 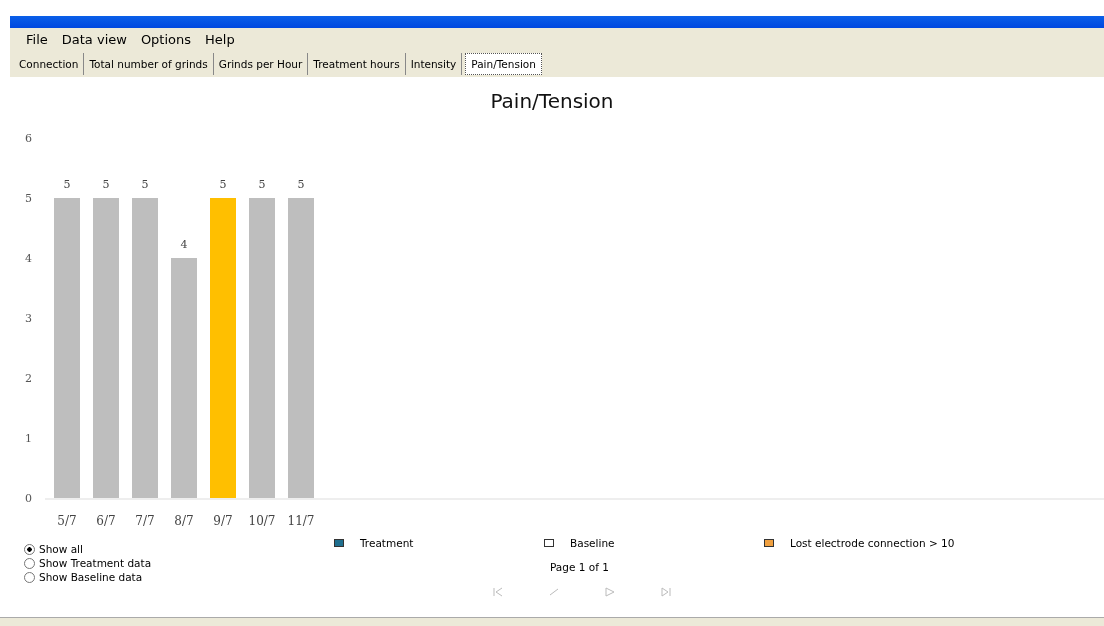 What do you see at coordinates (106, 521) in the screenshot?
I see `axis-label: 6/7` at bounding box center [106, 521].